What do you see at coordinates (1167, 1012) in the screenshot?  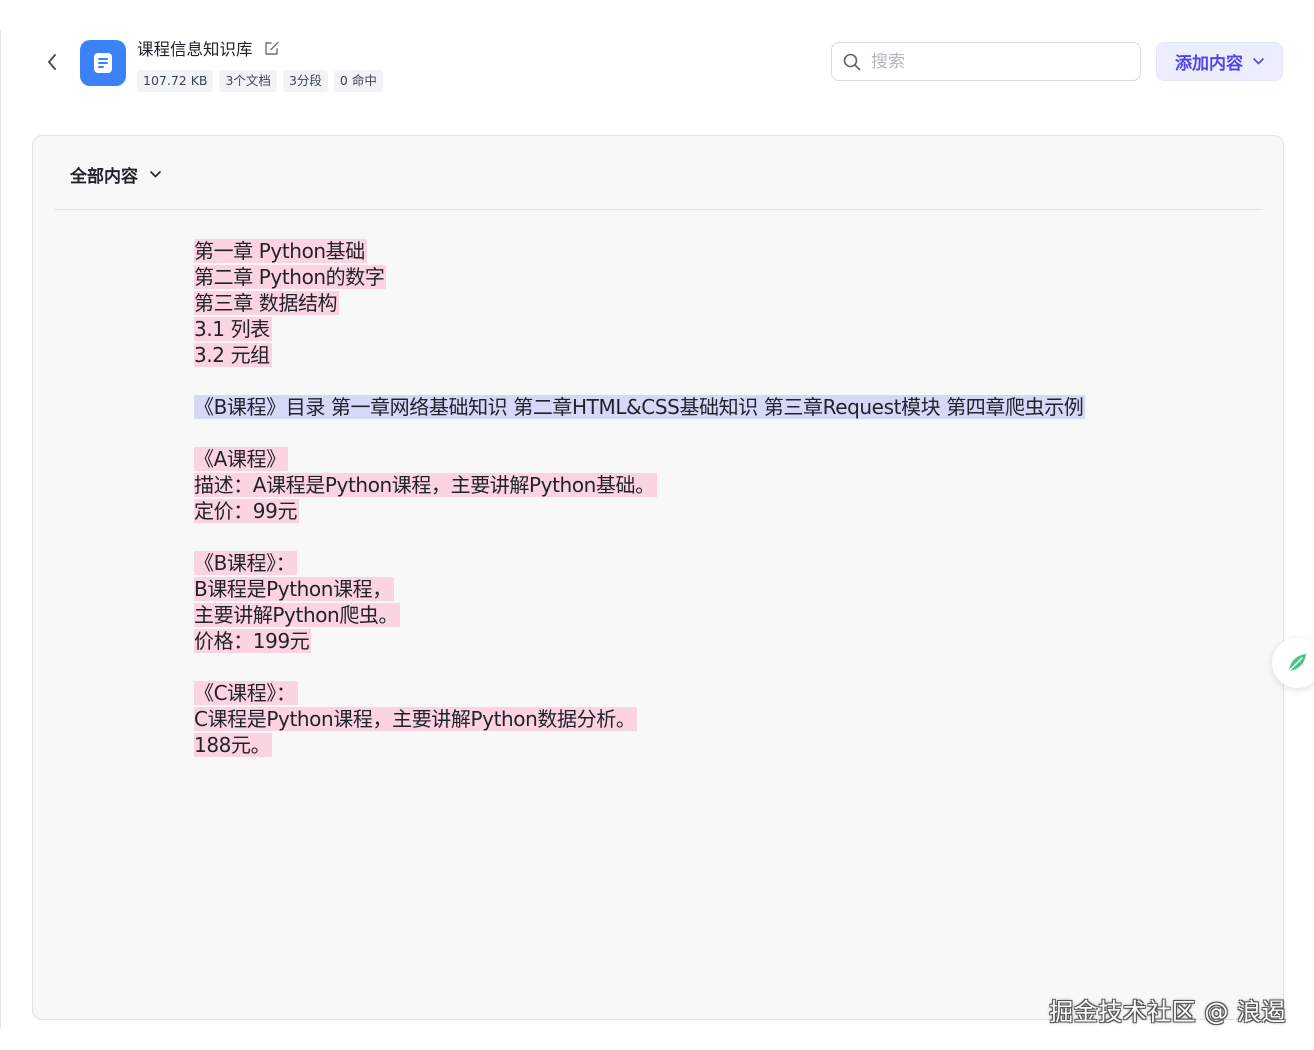 I see `watermark: 掘金技术社区 @ 浪遏` at bounding box center [1167, 1012].